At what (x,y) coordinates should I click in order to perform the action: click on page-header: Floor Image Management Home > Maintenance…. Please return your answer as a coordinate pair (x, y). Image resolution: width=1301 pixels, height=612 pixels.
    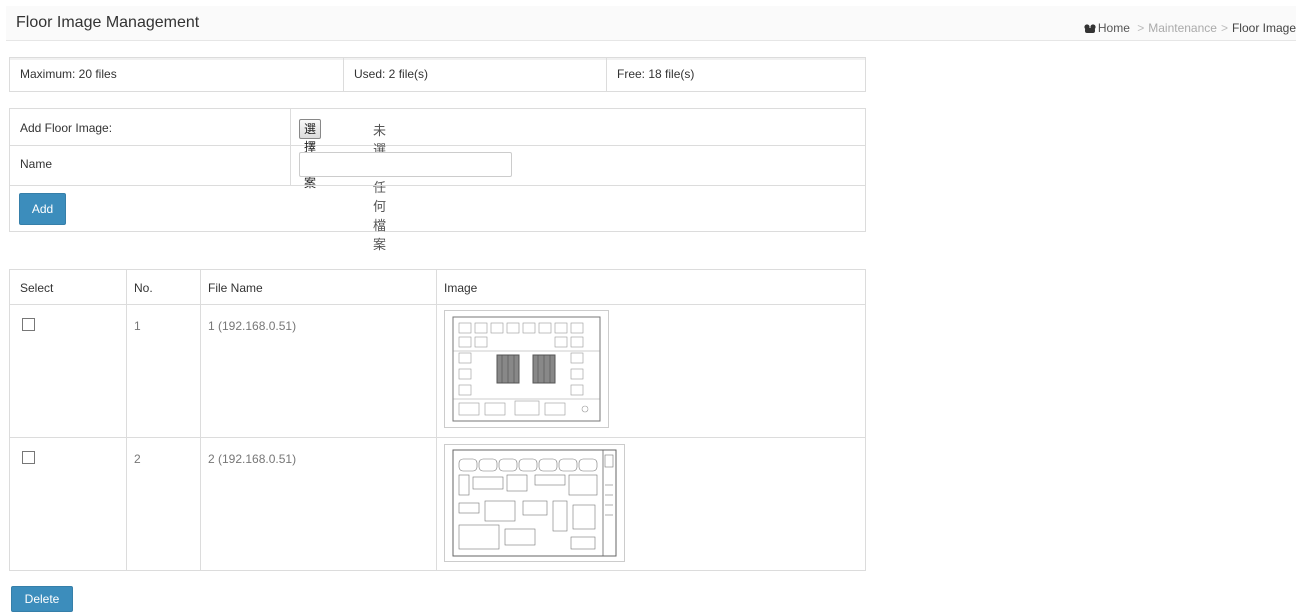
    Looking at the image, I should click on (651, 23).